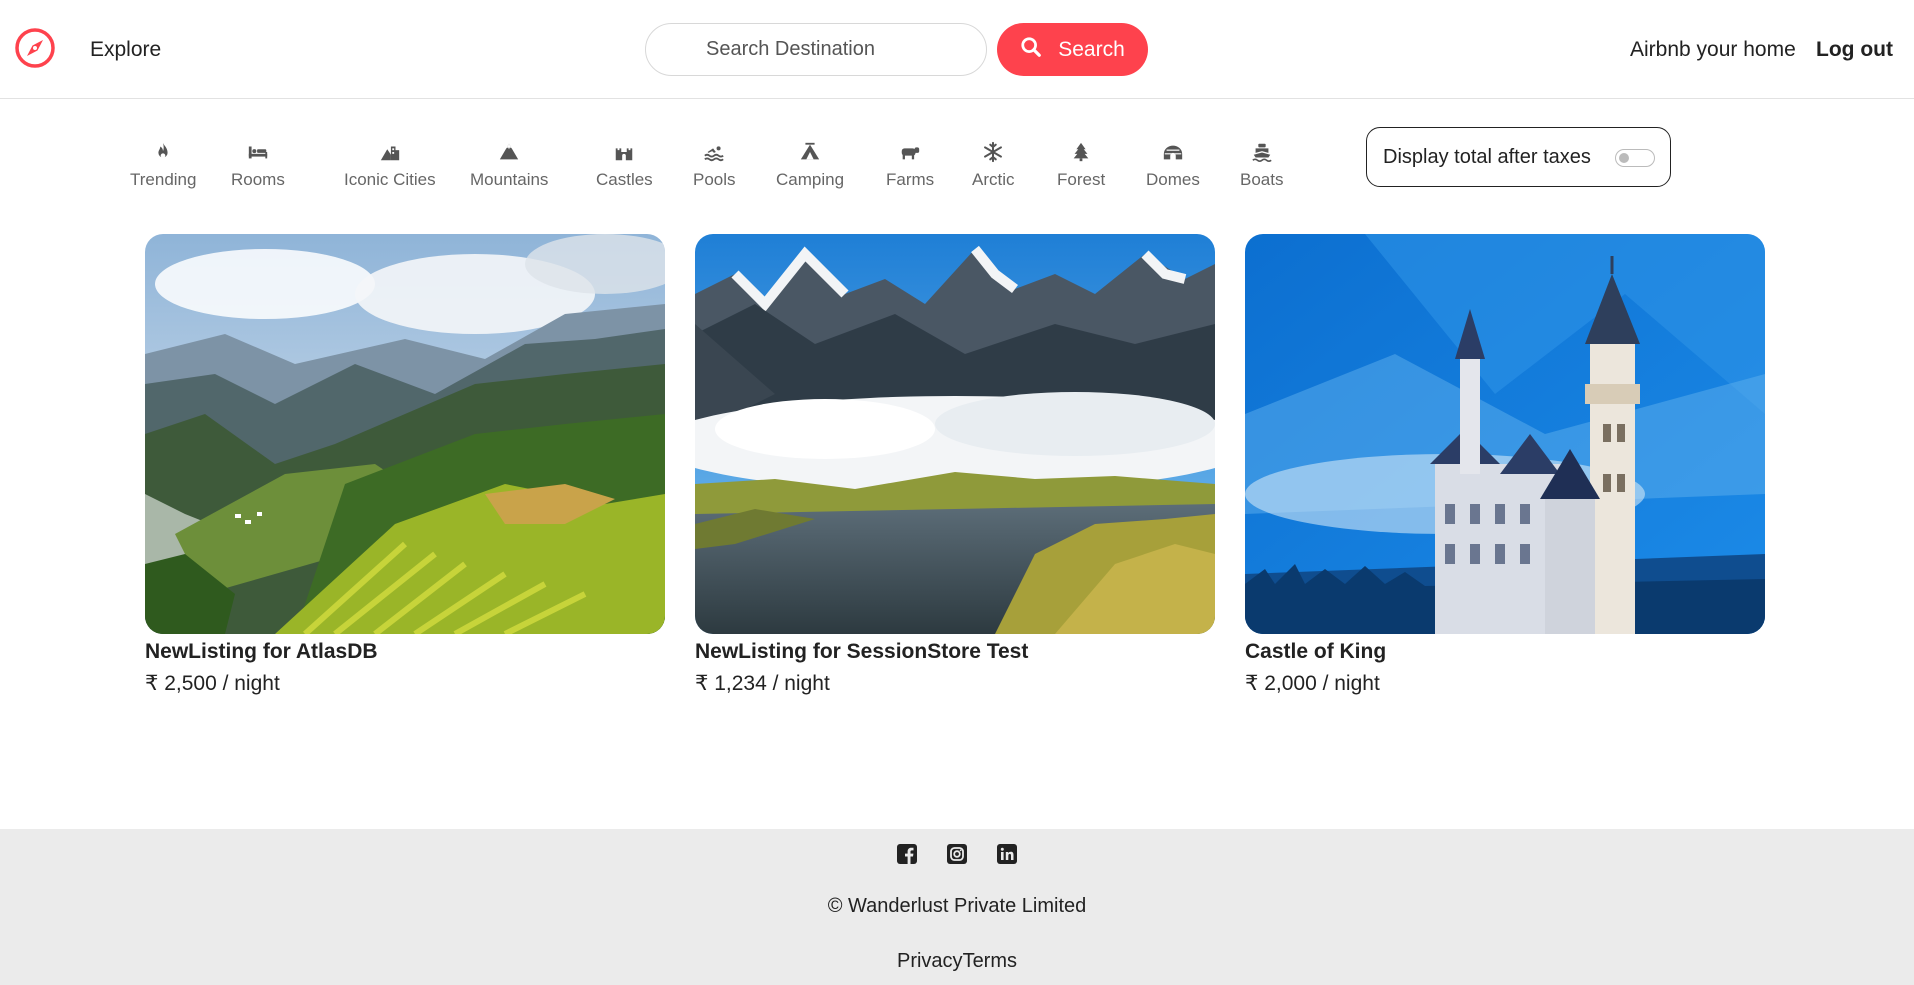  I want to click on filter-mountains: Mountains, so click(509, 165).